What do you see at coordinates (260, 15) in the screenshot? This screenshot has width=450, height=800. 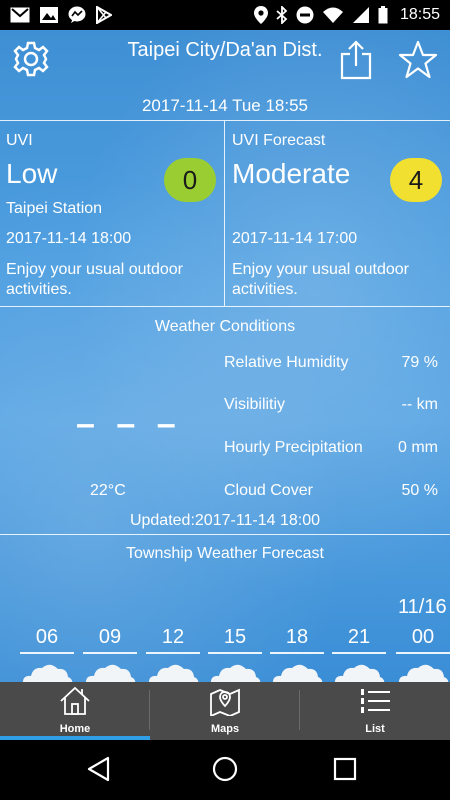 I see `location-icon` at bounding box center [260, 15].